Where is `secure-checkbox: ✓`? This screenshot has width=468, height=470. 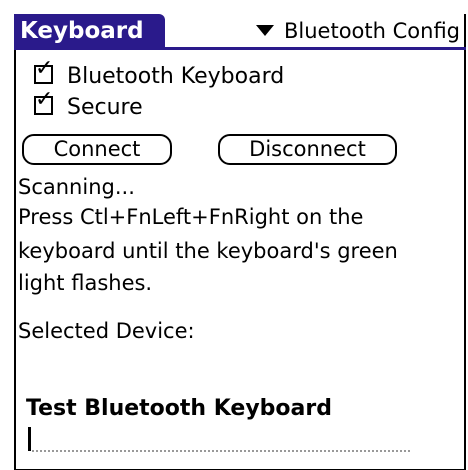
secure-checkbox: ✓ is located at coordinates (43, 102).